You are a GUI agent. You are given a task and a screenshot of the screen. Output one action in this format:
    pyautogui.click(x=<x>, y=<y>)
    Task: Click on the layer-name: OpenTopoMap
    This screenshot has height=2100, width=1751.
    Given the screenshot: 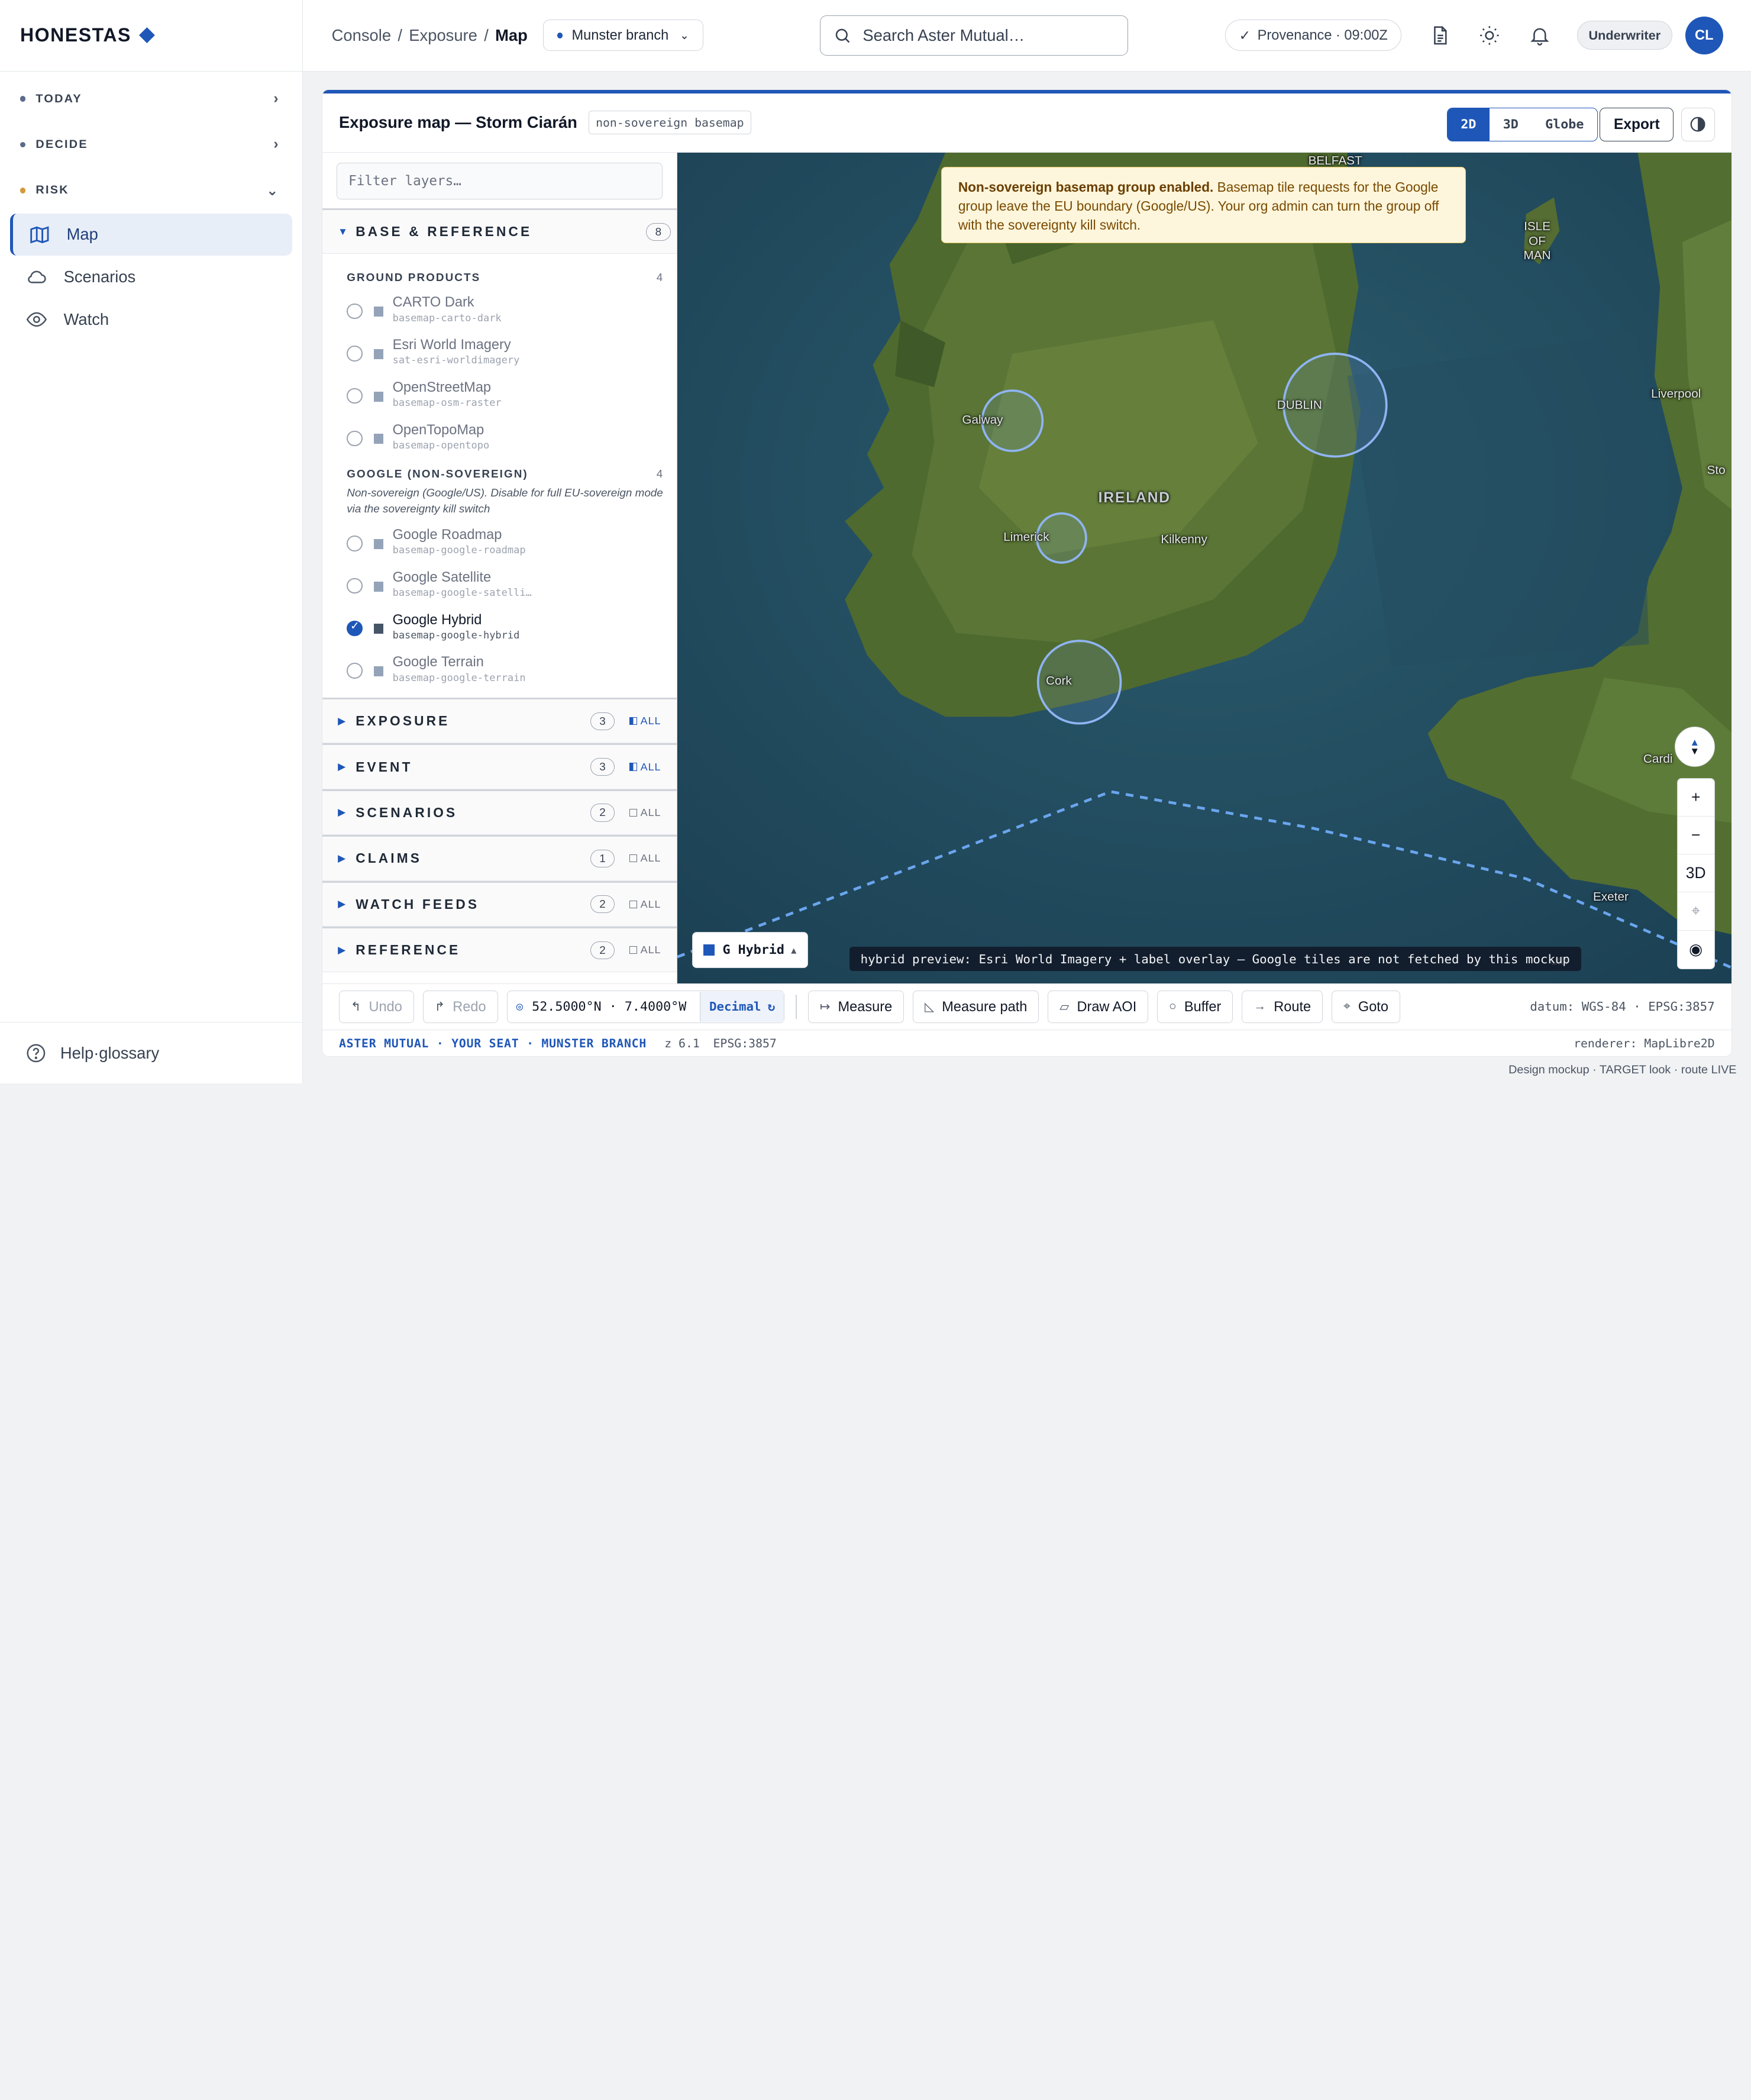 What is the action you would take?
    pyautogui.click(x=438, y=429)
    